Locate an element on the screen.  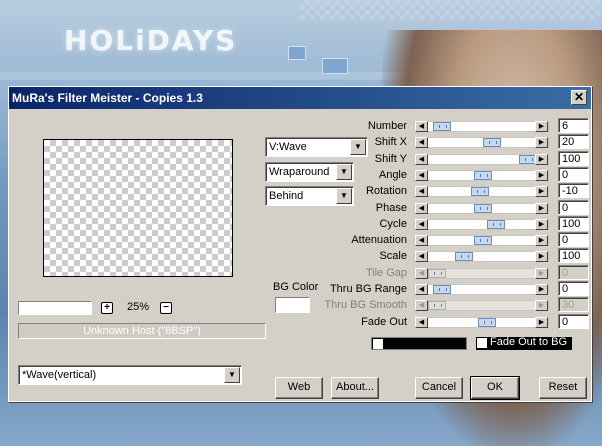
slider-label: Shift Y is located at coordinates (390, 158).